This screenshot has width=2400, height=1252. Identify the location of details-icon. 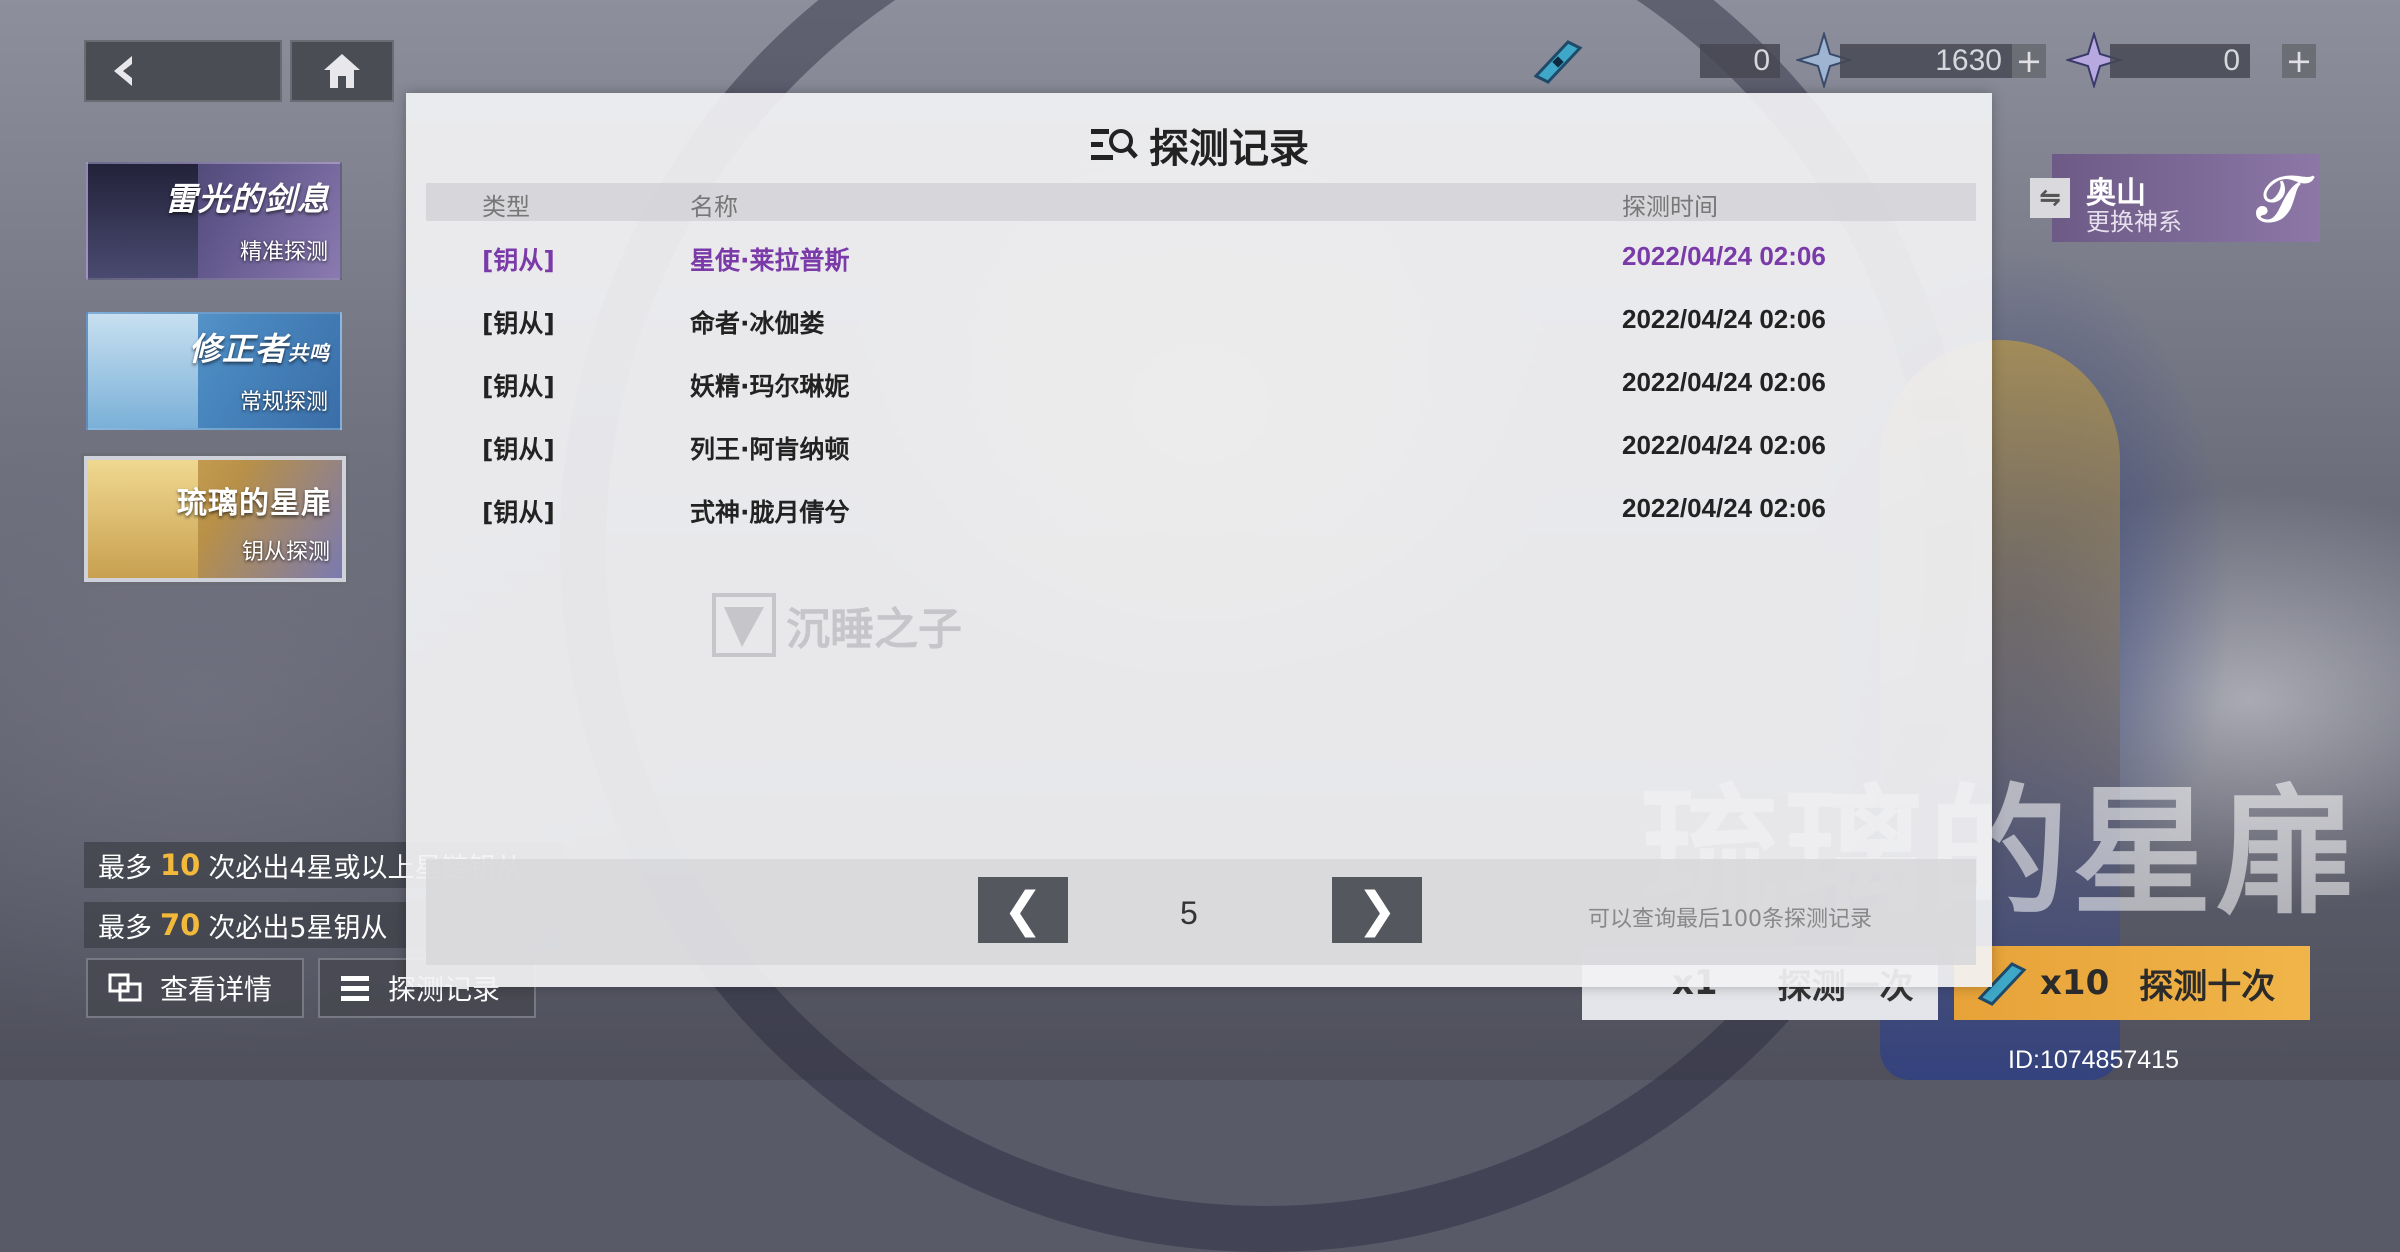
(125, 987).